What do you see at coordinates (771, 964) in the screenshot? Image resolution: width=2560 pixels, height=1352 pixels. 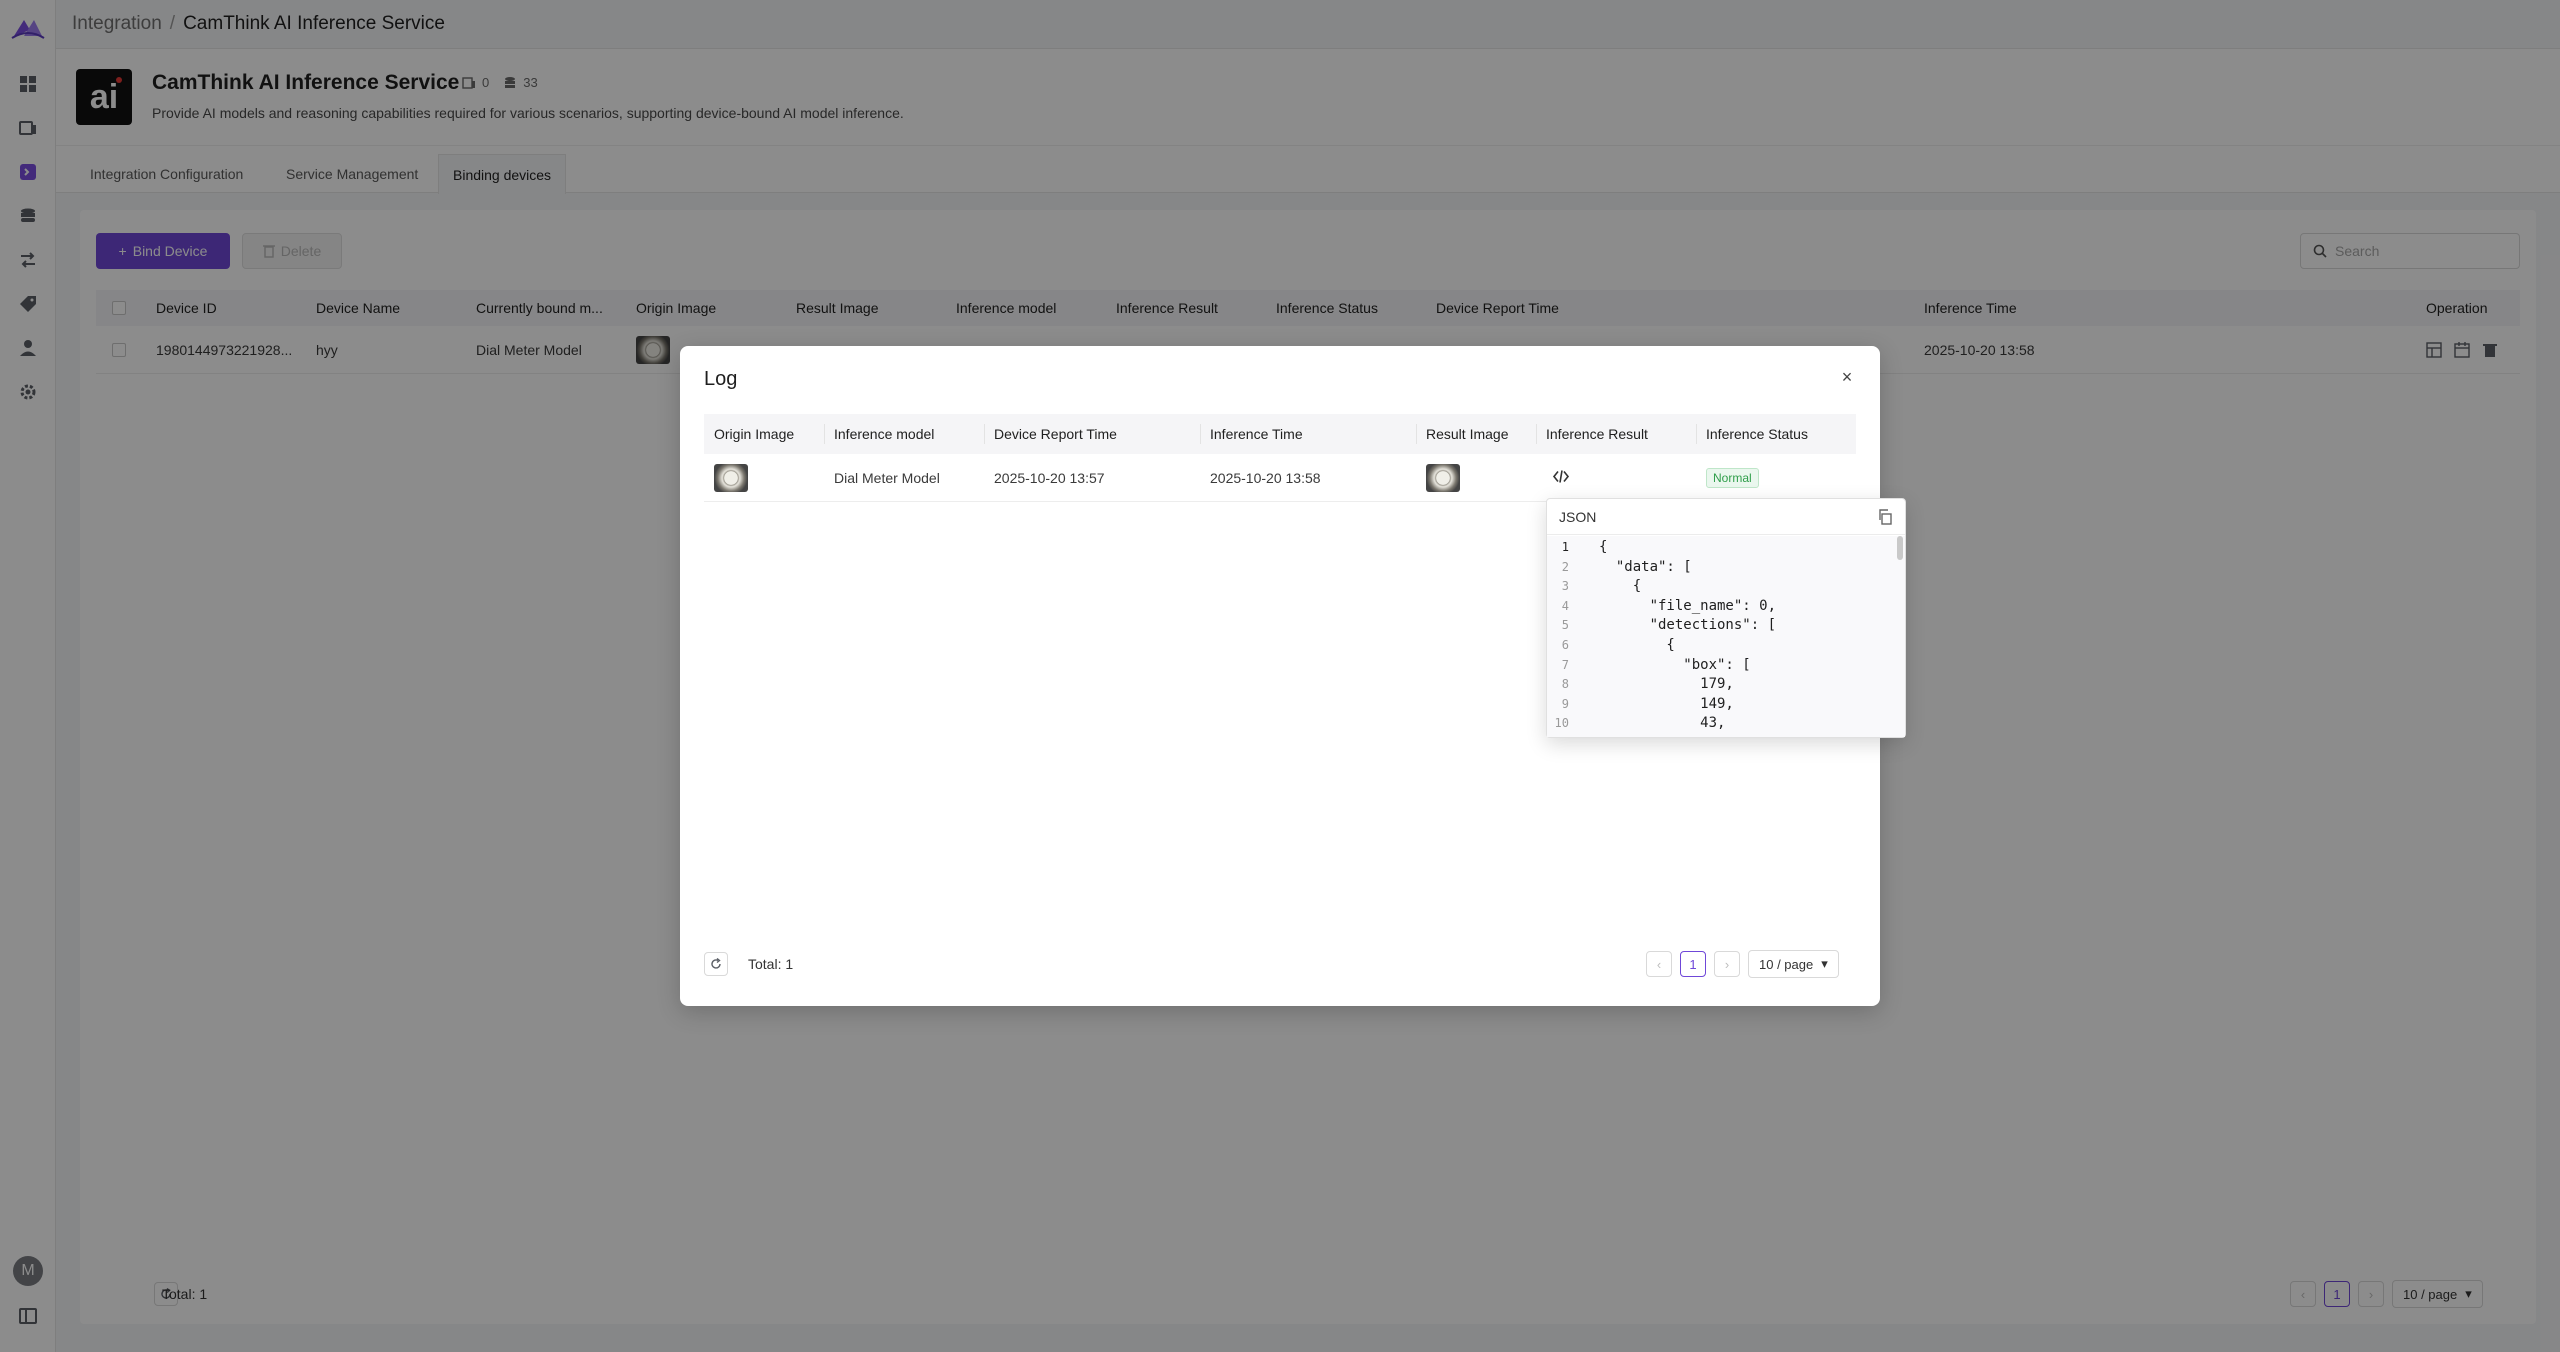 I see `log-total-count: Total: 1` at bounding box center [771, 964].